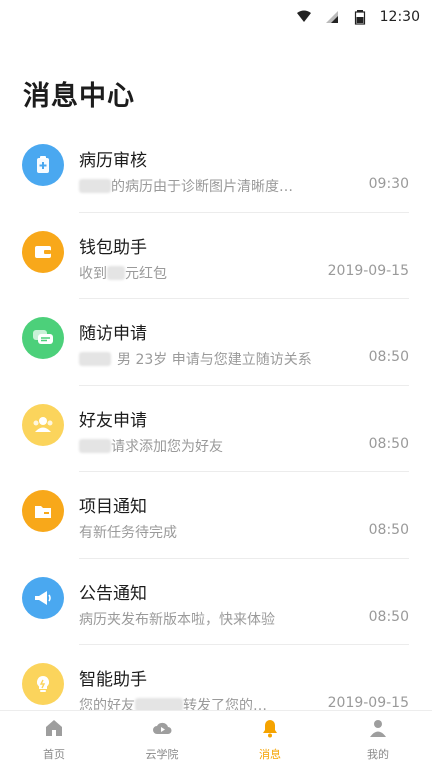 The image size is (432, 768). I want to click on message-item: 病历审核的病历由于诊断图片清晰度… 09:30, so click(216, 169).